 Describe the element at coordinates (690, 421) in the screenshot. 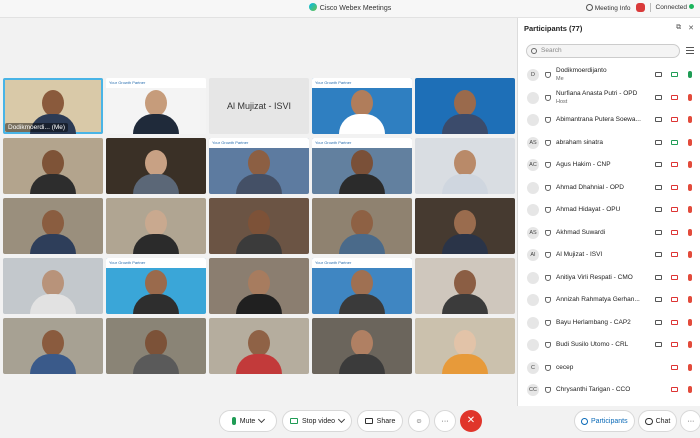

I see `more-panels-button: ···` at that location.